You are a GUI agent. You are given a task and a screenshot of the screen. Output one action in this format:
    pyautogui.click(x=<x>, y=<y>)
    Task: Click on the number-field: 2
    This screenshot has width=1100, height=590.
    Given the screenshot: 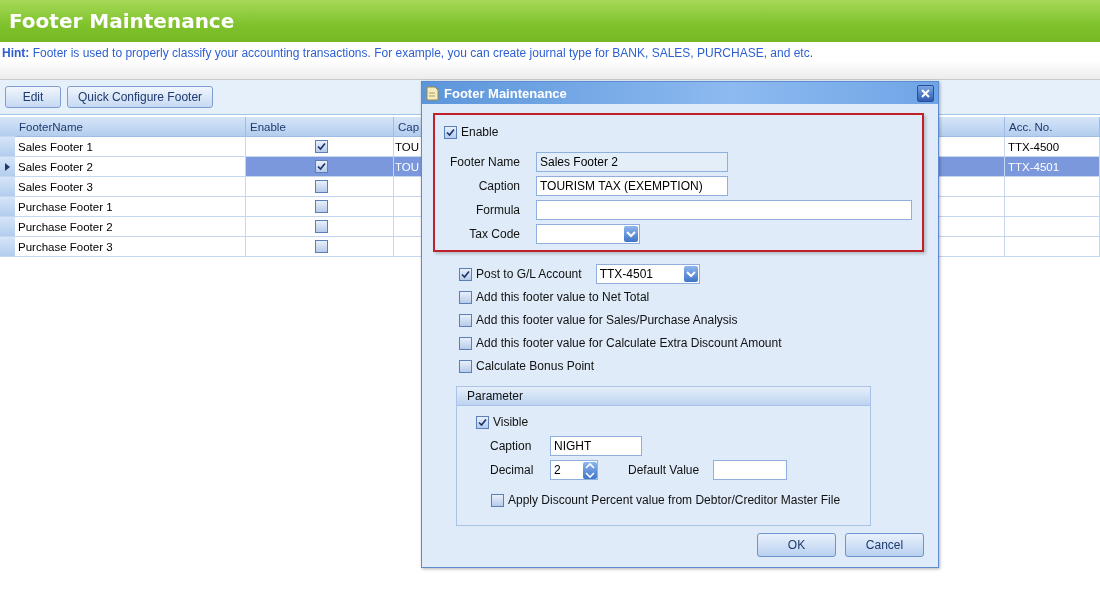 What is the action you would take?
    pyautogui.click(x=574, y=470)
    